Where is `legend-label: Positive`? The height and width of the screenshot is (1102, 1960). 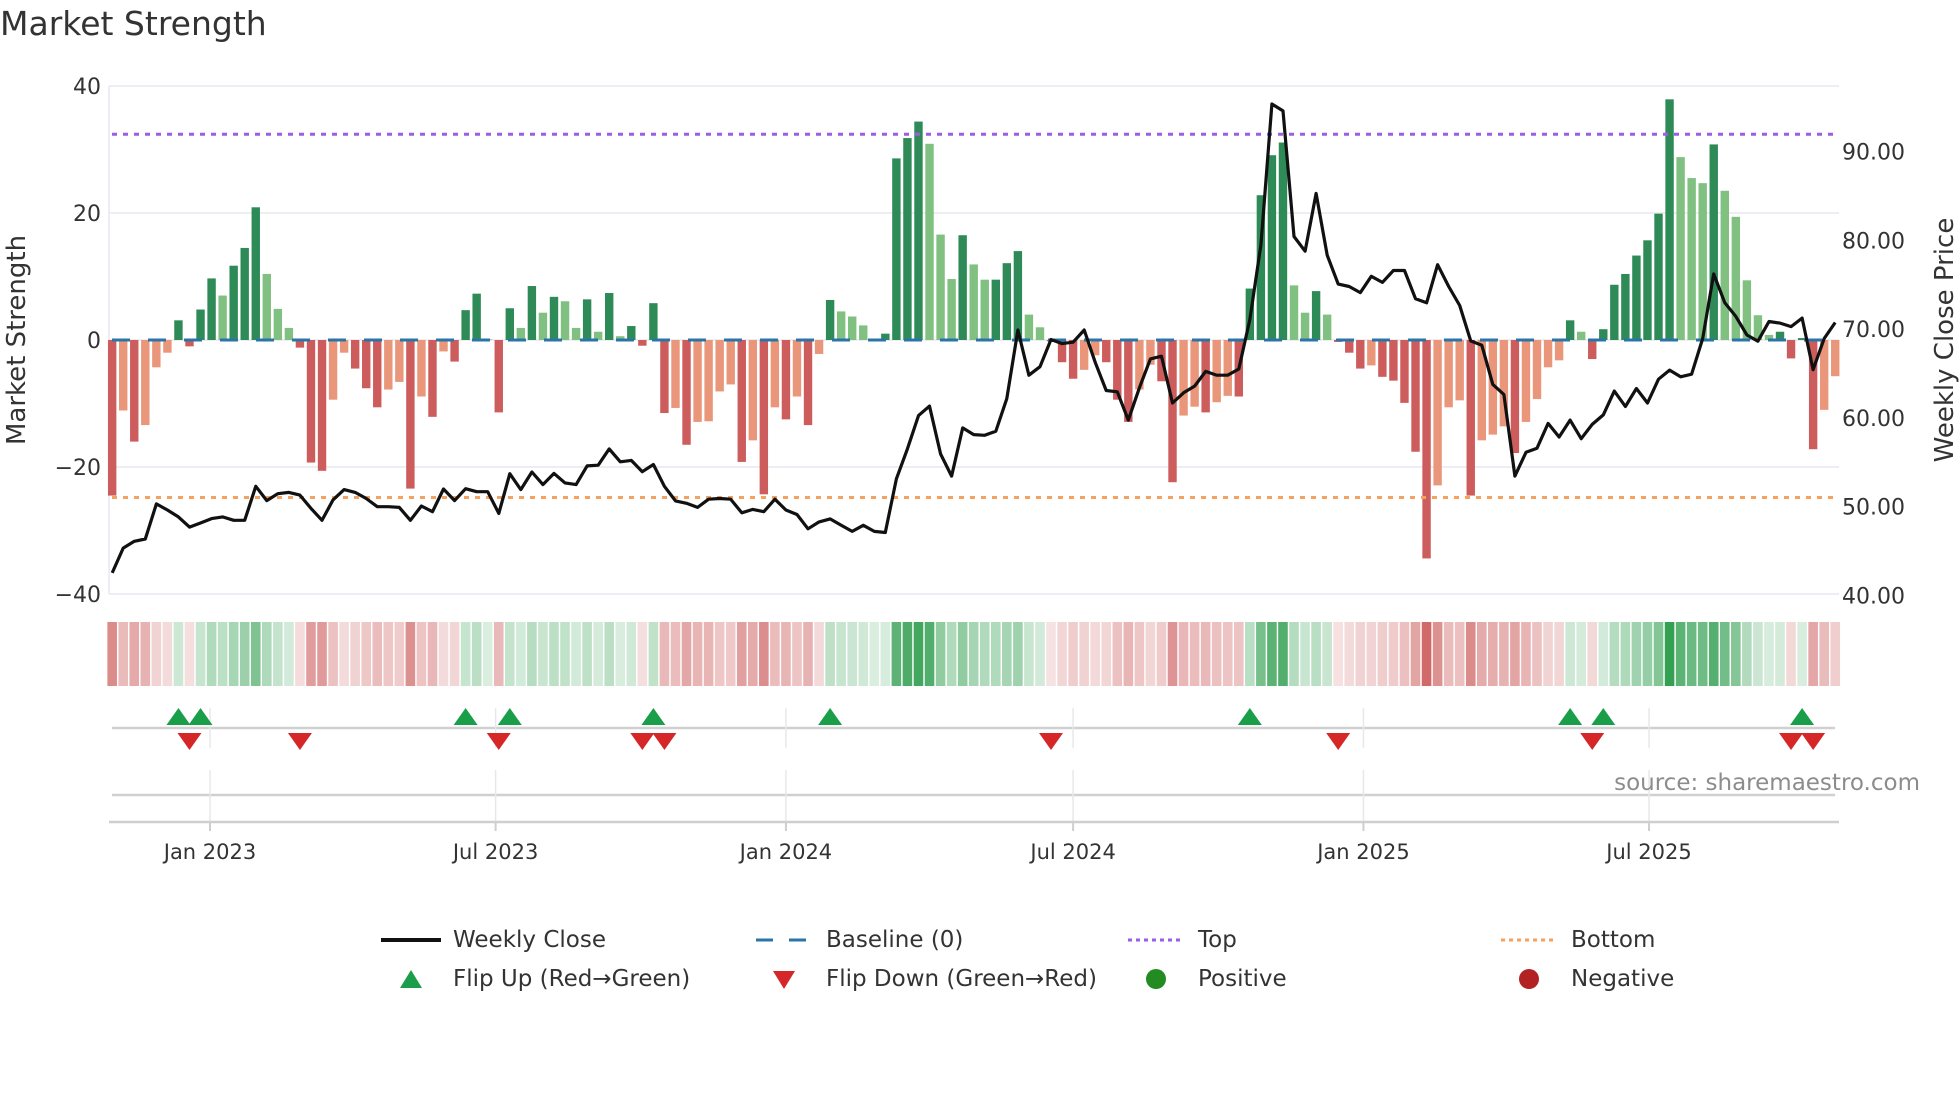
legend-label: Positive is located at coordinates (1242, 979).